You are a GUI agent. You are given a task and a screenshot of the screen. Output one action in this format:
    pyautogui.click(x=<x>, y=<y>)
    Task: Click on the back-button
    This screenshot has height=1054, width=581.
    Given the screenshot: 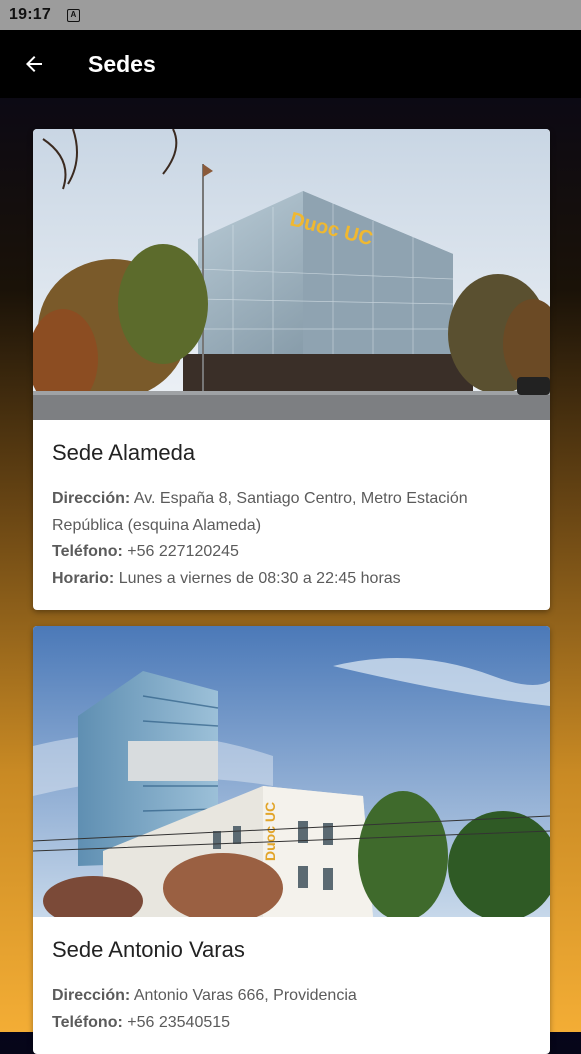 What is the action you would take?
    pyautogui.click(x=34, y=64)
    